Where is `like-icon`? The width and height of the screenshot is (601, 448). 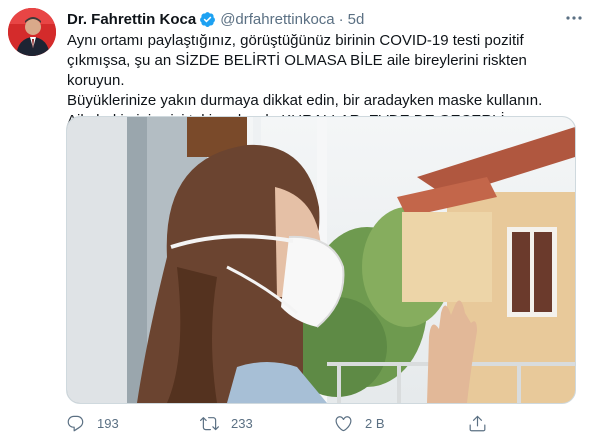 like-icon is located at coordinates (343, 423).